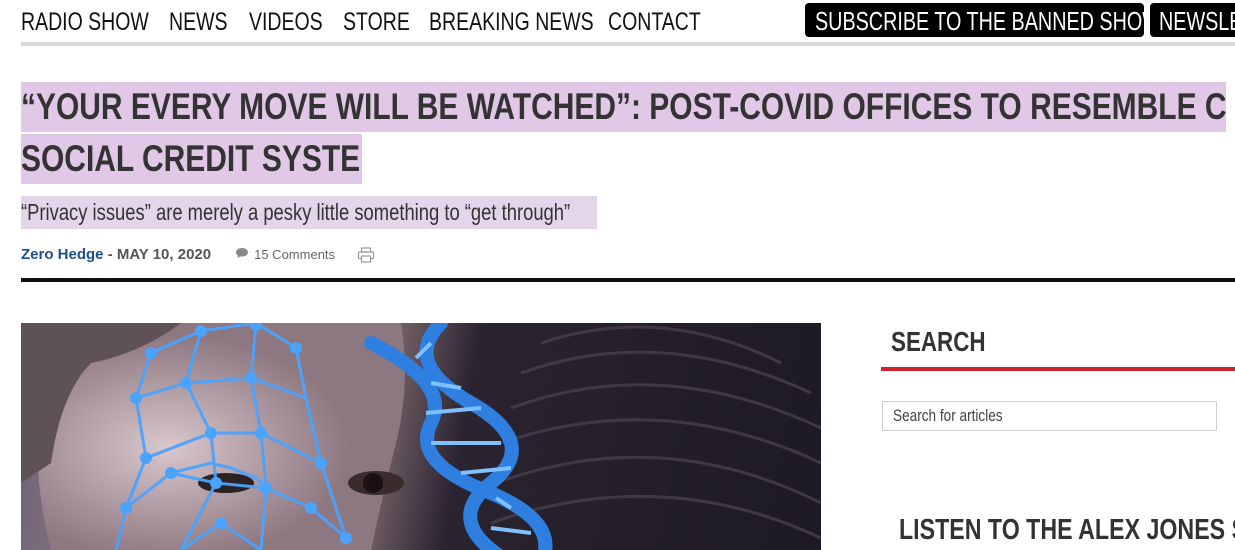 This screenshot has width=1235, height=550. Describe the element at coordinates (1197, 21) in the screenshot. I see `newsletter-button-label: NEWSLE` at that location.